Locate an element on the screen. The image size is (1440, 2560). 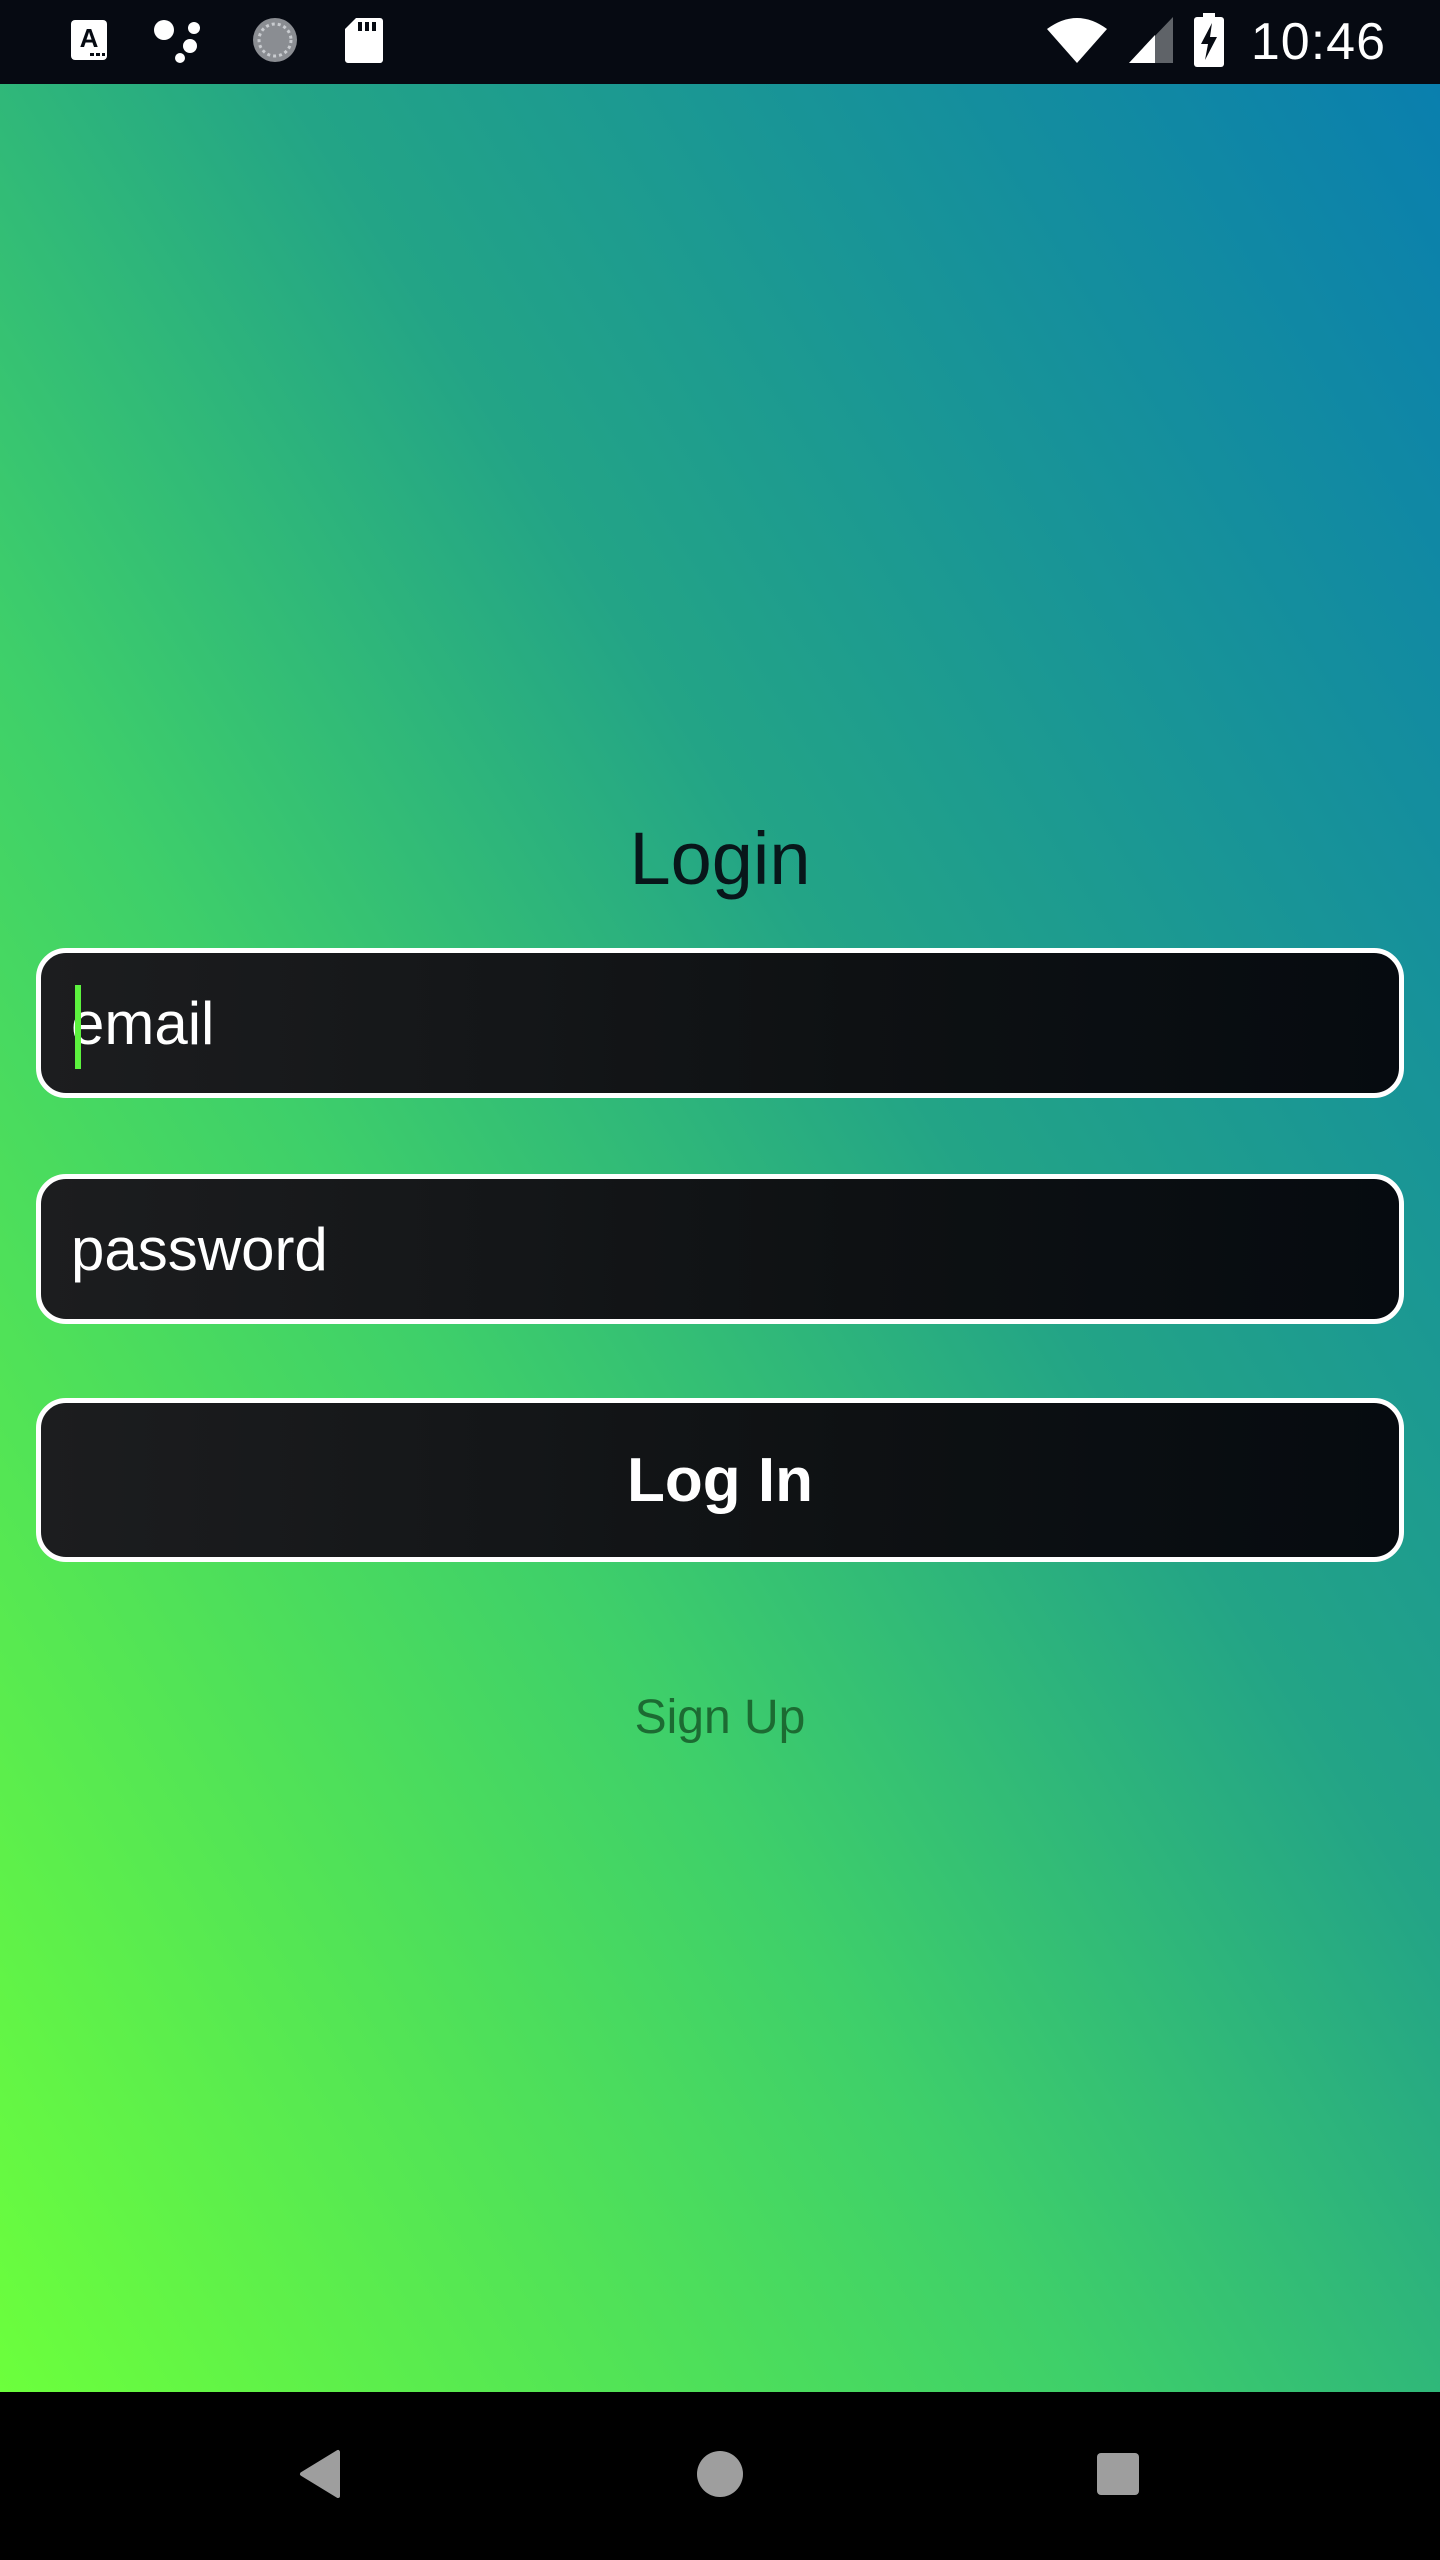
back-button is located at coordinates (320, 2476).